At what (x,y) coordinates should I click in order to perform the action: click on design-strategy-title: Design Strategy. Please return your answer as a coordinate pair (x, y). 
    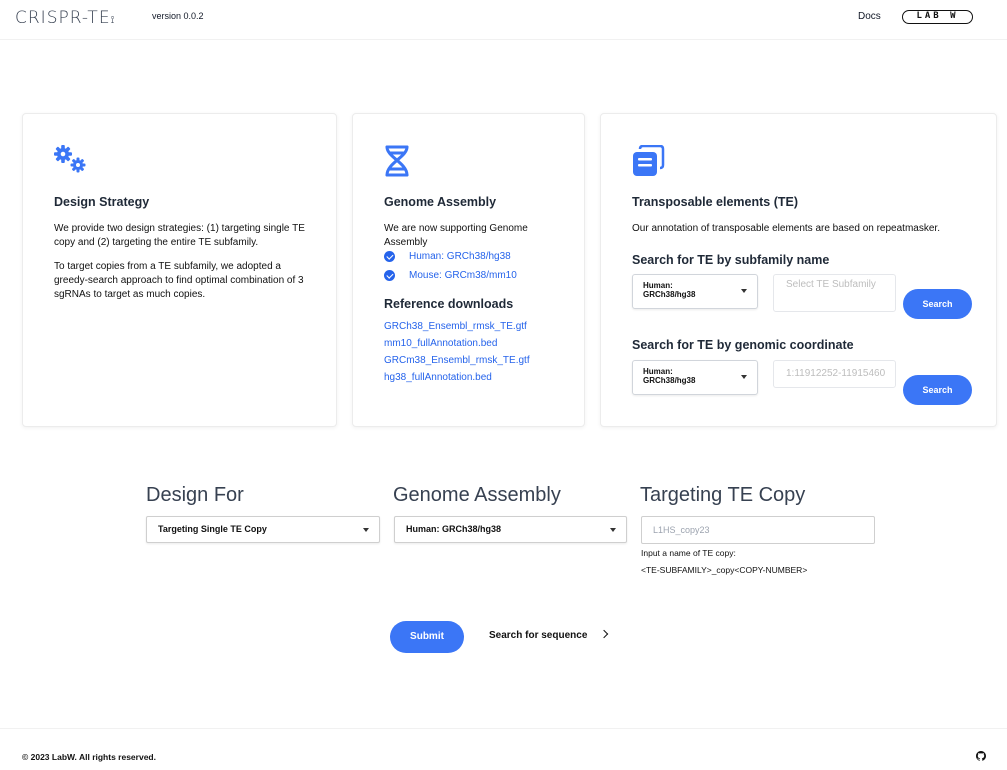
    Looking at the image, I should click on (102, 202).